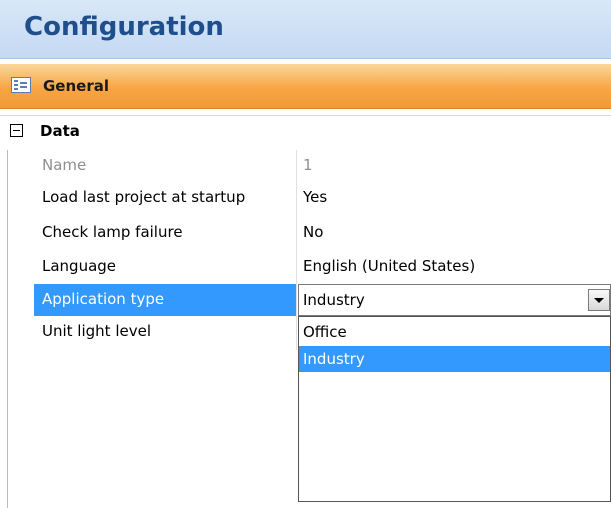 The height and width of the screenshot is (508, 611). What do you see at coordinates (334, 359) in the screenshot?
I see `option-label: Industry` at bounding box center [334, 359].